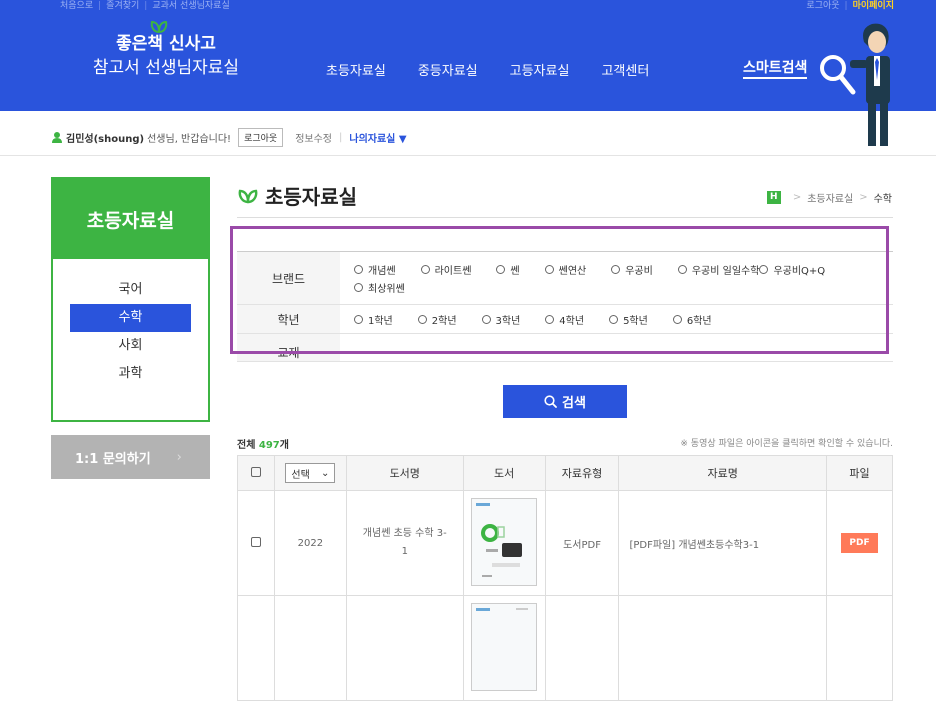 The width and height of the screenshot is (936, 701). I want to click on sidebar-item-social: 사회, so click(130, 346).